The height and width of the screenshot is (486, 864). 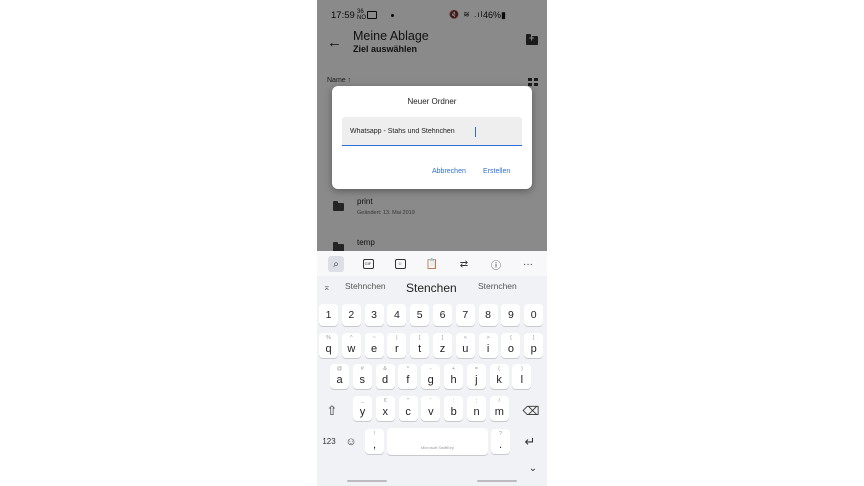 I want to click on numbers-key: 123, so click(x=329, y=441).